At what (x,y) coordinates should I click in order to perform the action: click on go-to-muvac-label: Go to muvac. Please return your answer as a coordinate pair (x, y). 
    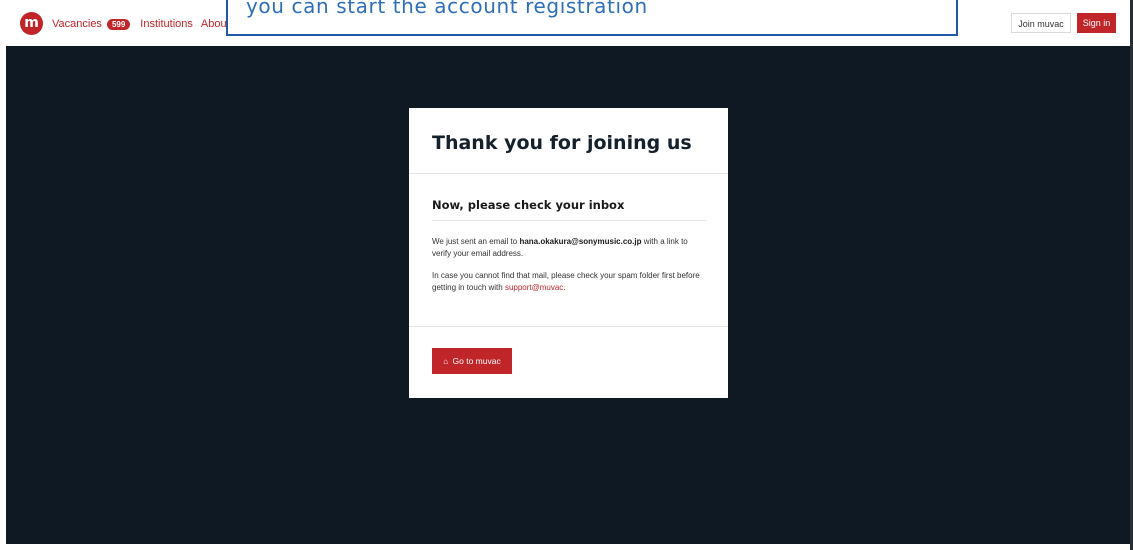
    Looking at the image, I should click on (476, 361).